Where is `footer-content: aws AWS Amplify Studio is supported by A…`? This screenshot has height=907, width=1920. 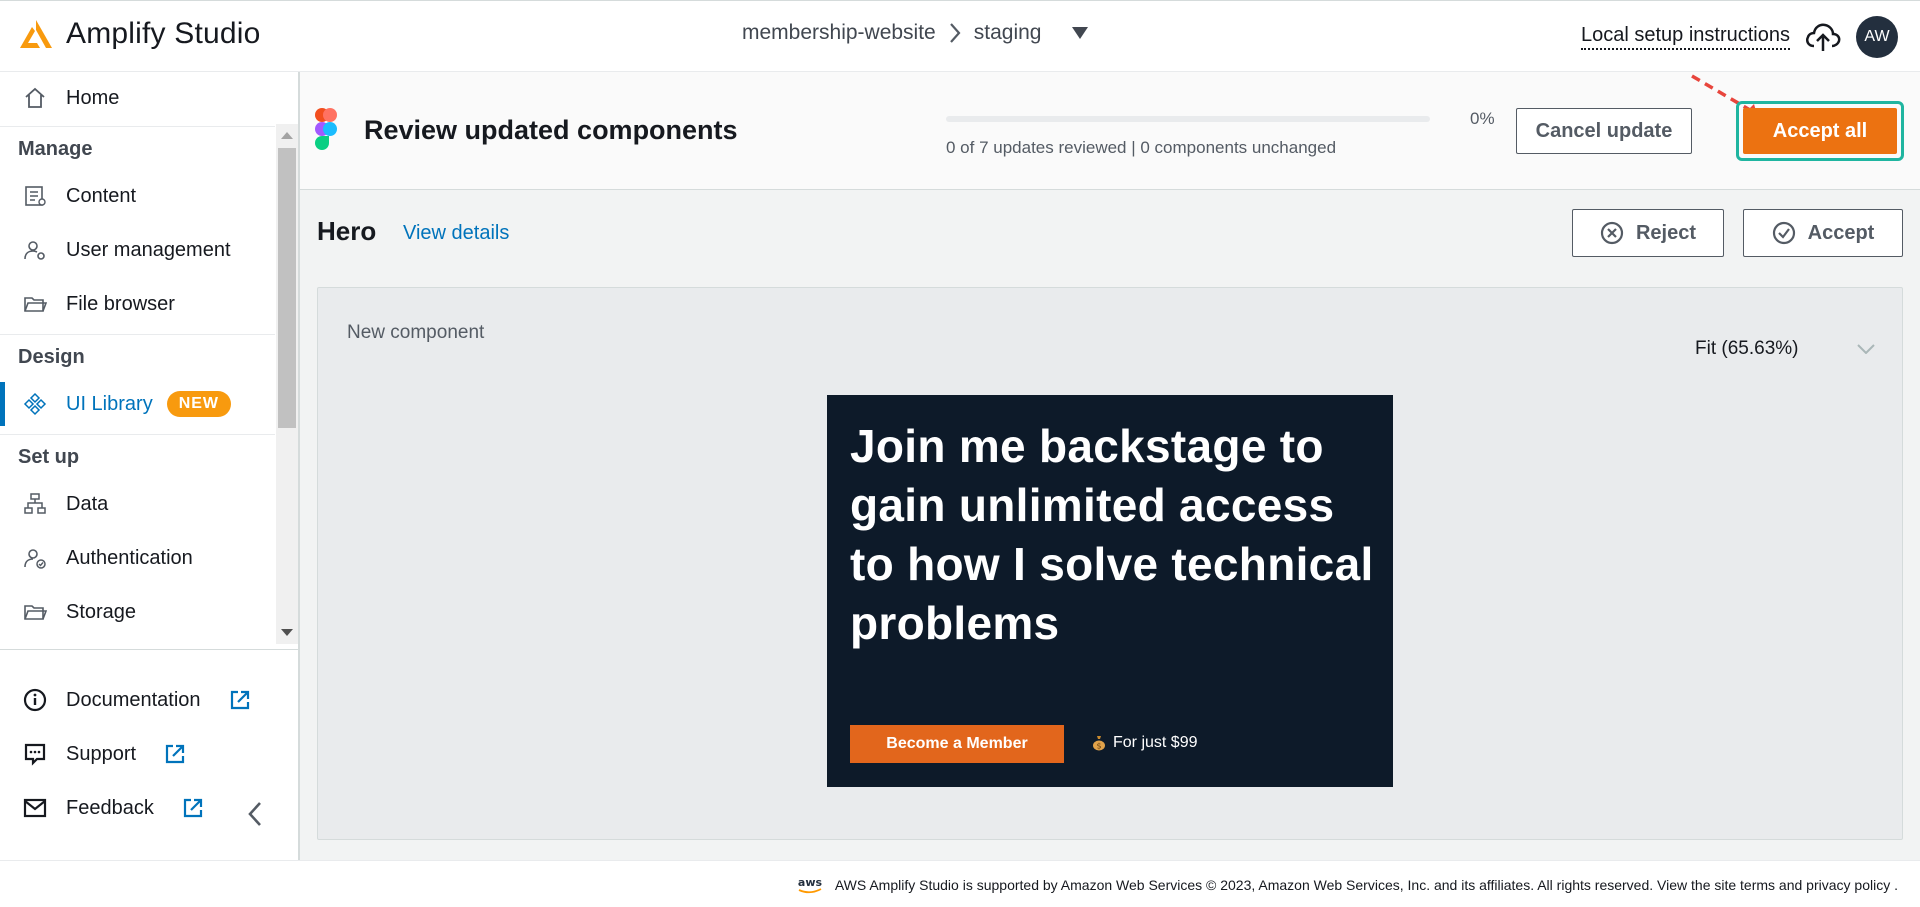 footer-content: aws AWS Amplify Studio is supported by A… is located at coordinates (1346, 885).